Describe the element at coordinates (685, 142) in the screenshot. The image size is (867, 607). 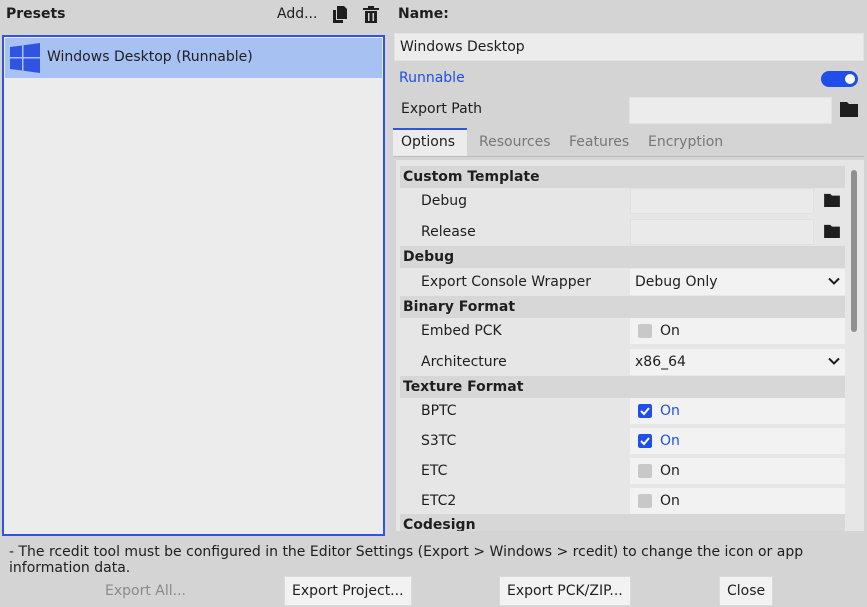
I see `tab-encryption: Encryption` at that location.